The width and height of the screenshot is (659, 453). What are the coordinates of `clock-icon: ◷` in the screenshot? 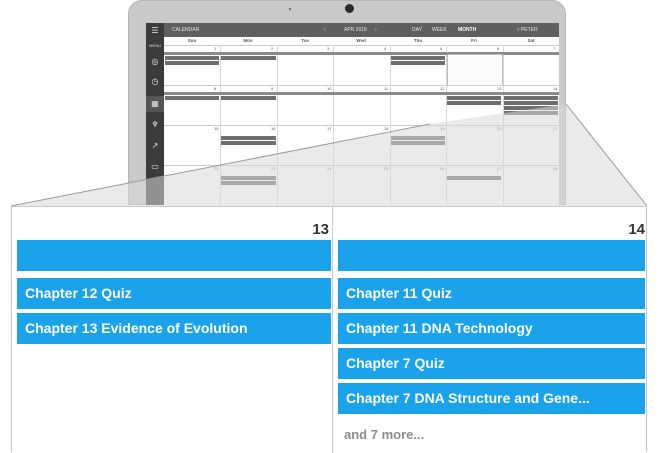 It's located at (155, 82).